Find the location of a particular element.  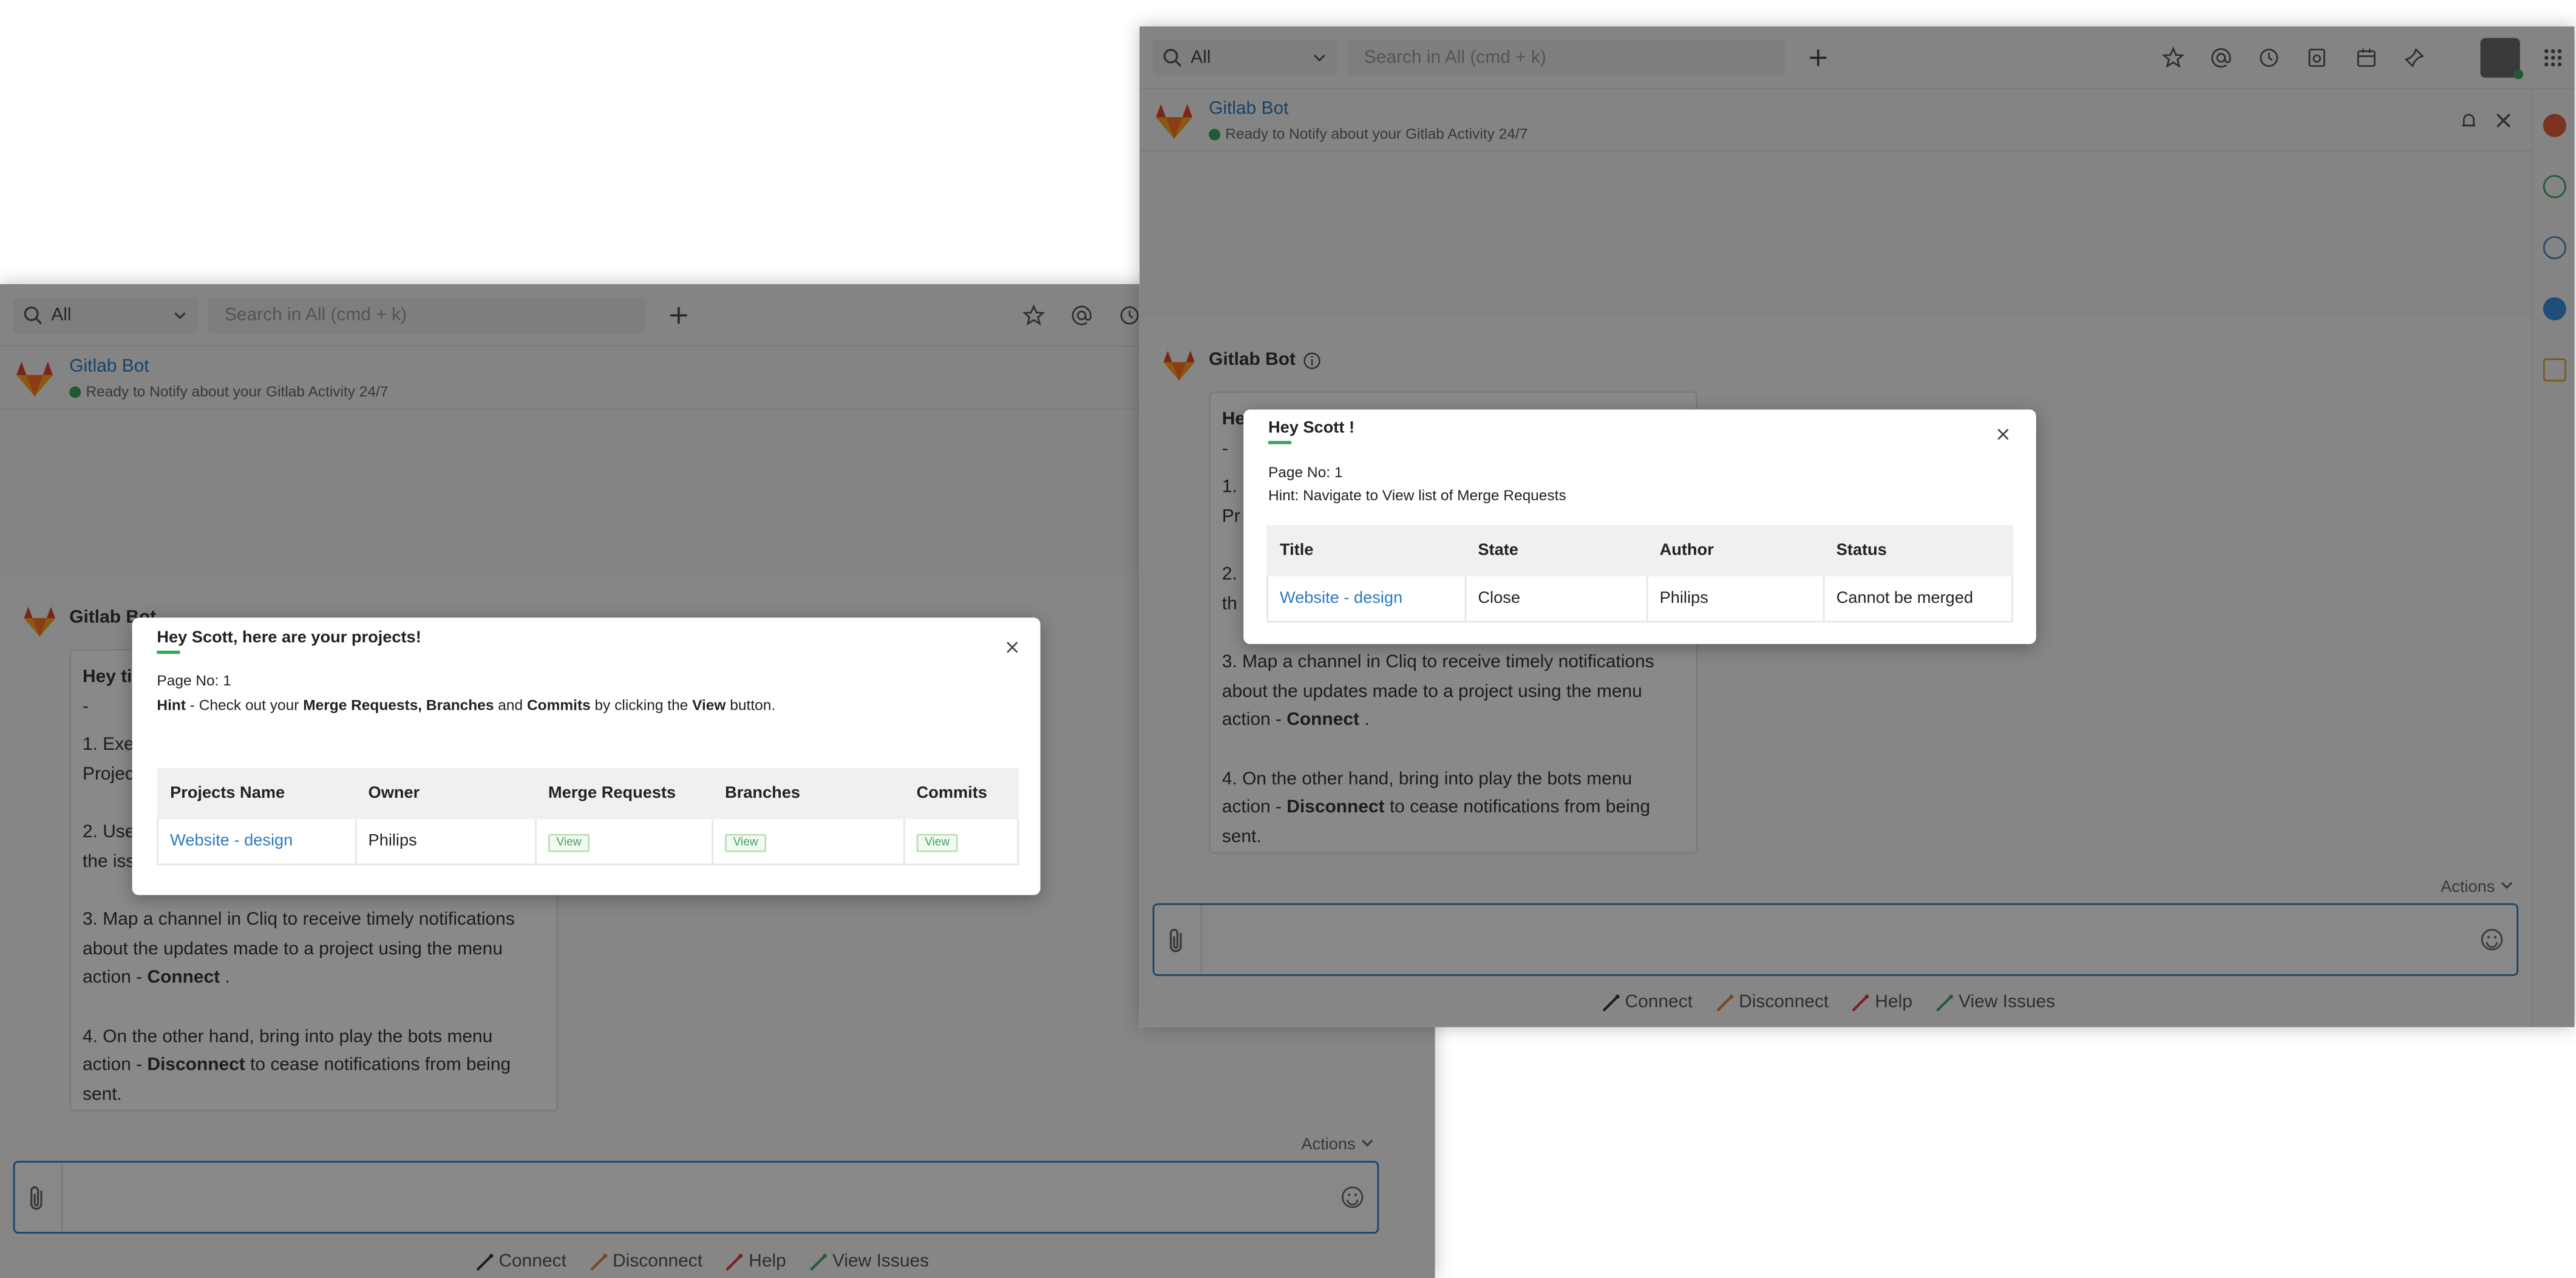

author-cell: Philips is located at coordinates (1735, 598).